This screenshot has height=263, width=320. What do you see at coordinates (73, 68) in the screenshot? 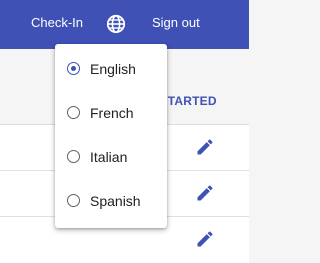
I see `radio-selected-icon` at bounding box center [73, 68].